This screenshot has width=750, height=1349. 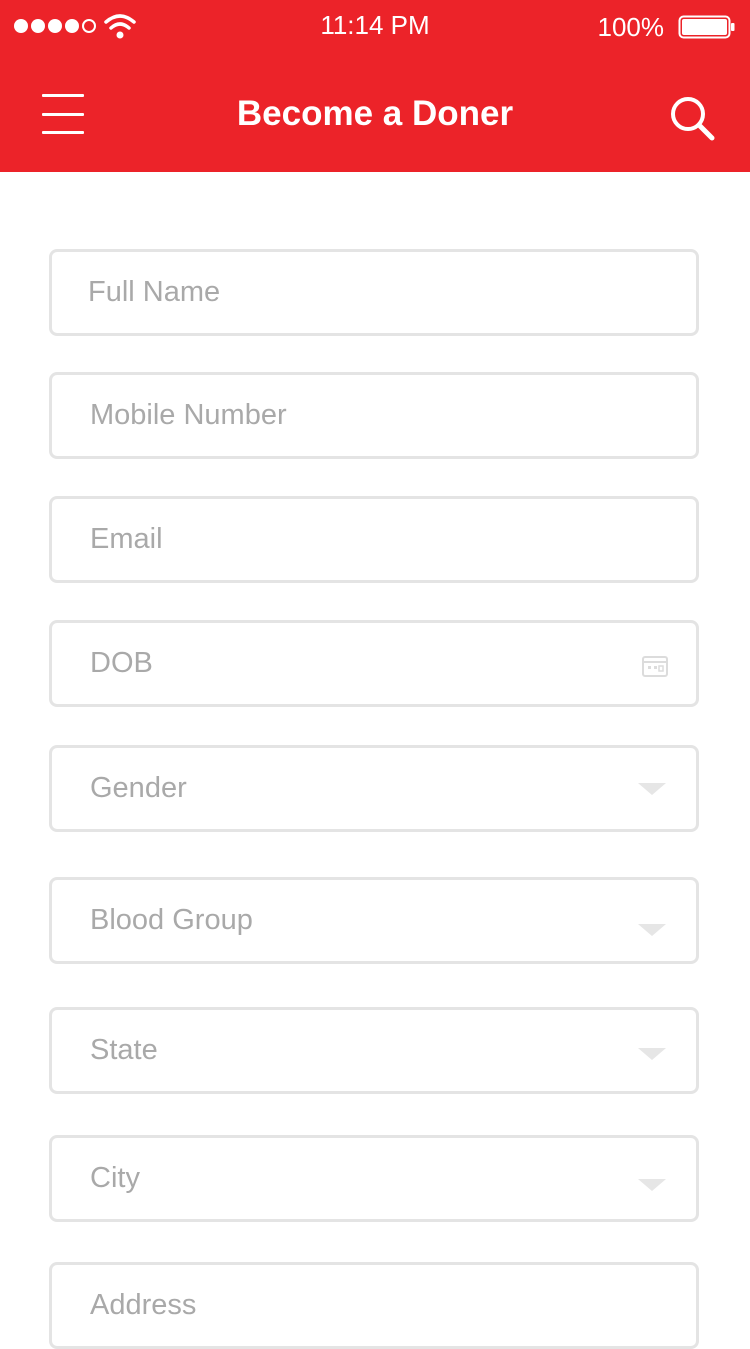 What do you see at coordinates (138, 788) in the screenshot?
I see `gender-placeholder: Gender` at bounding box center [138, 788].